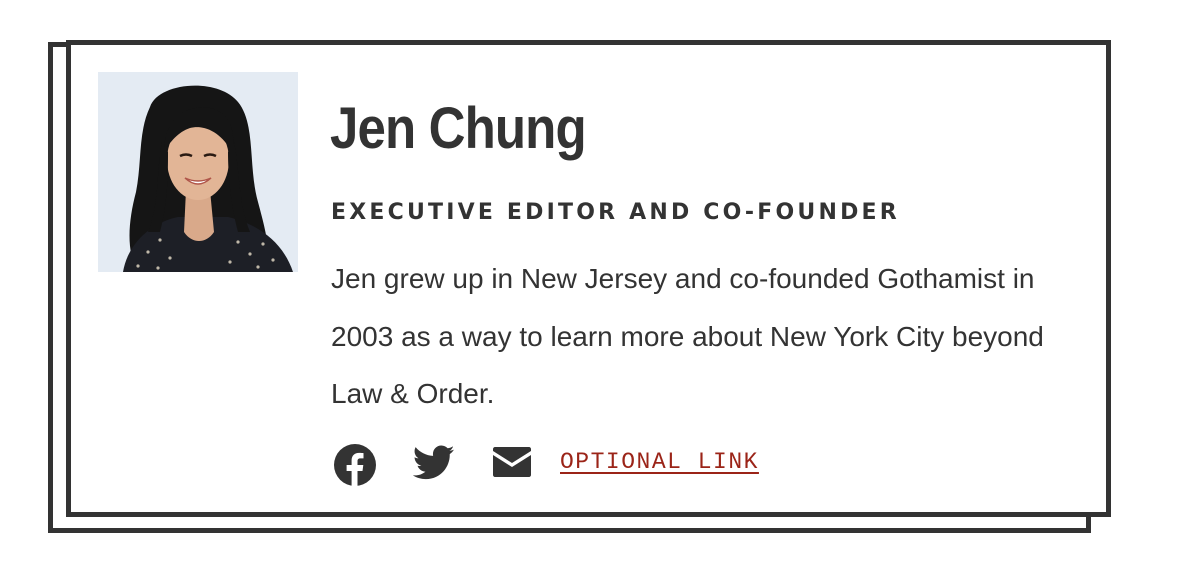 This screenshot has height=584, width=1202. What do you see at coordinates (355, 465) in the screenshot?
I see `facebook-icon` at bounding box center [355, 465].